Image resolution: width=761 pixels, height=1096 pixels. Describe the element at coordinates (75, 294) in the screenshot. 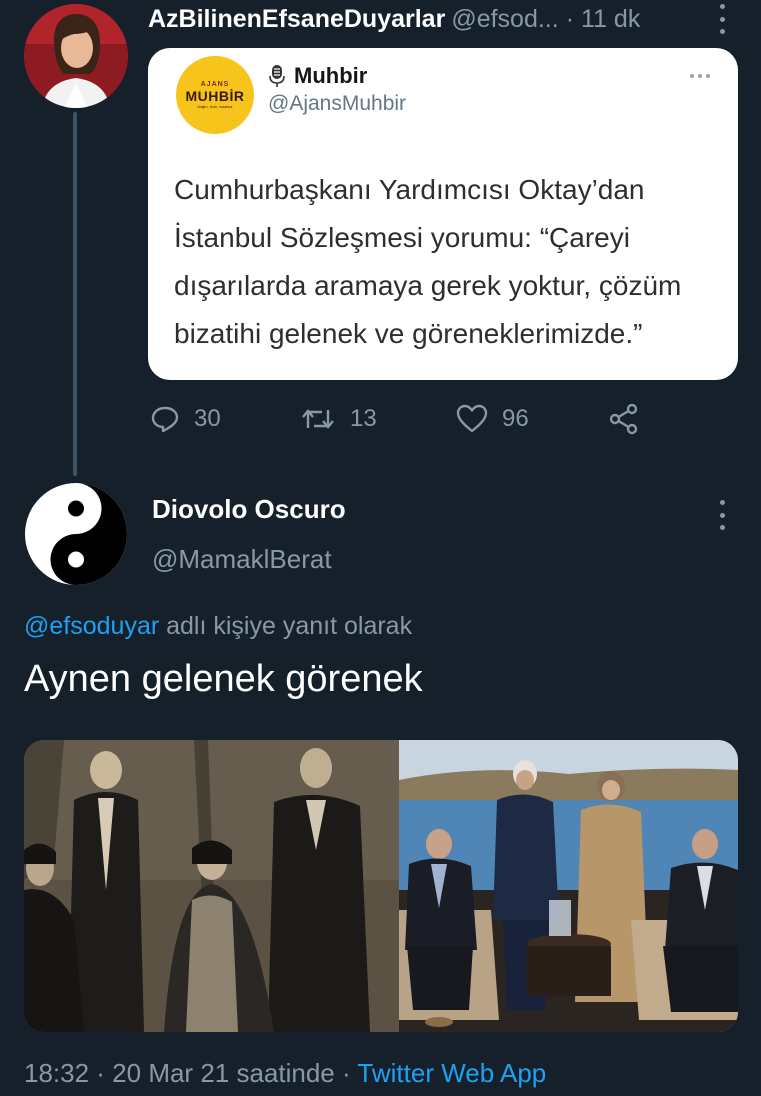

I see `thread-connector` at that location.